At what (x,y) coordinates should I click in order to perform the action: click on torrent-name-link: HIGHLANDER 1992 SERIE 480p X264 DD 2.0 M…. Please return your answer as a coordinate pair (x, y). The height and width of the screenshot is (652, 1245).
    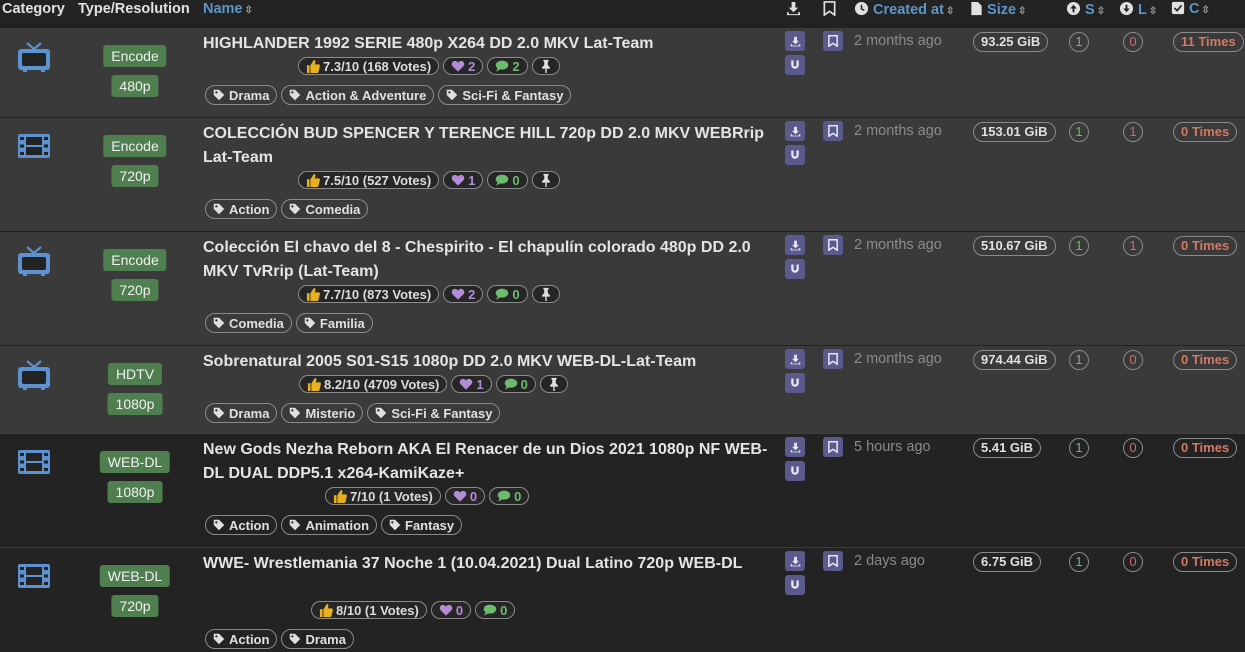
    Looking at the image, I should click on (485, 44).